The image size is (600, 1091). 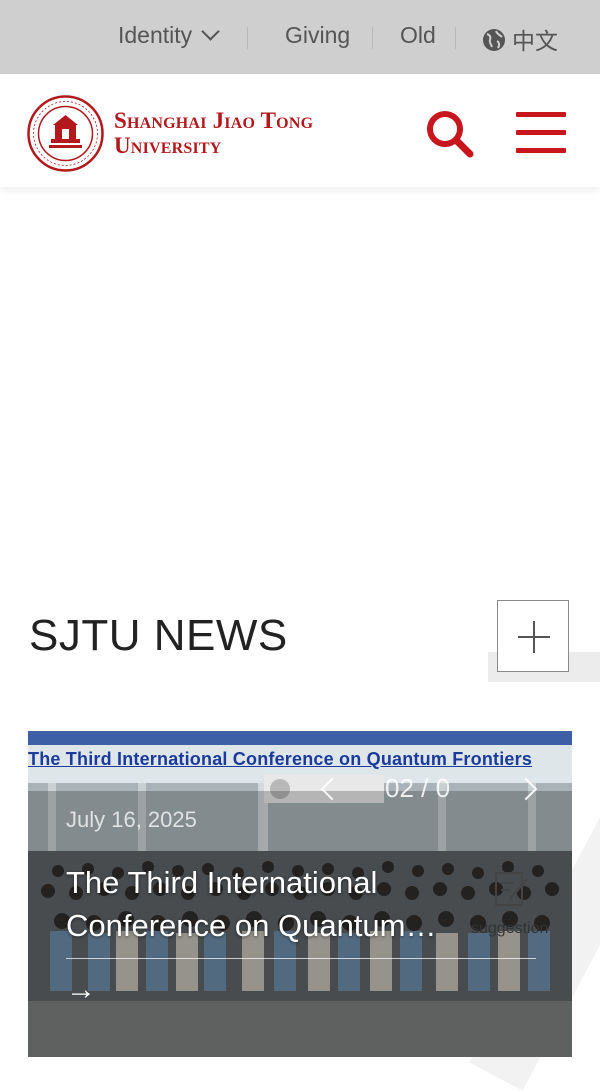 I want to click on carousel-counter: 02 / 0, so click(x=418, y=788).